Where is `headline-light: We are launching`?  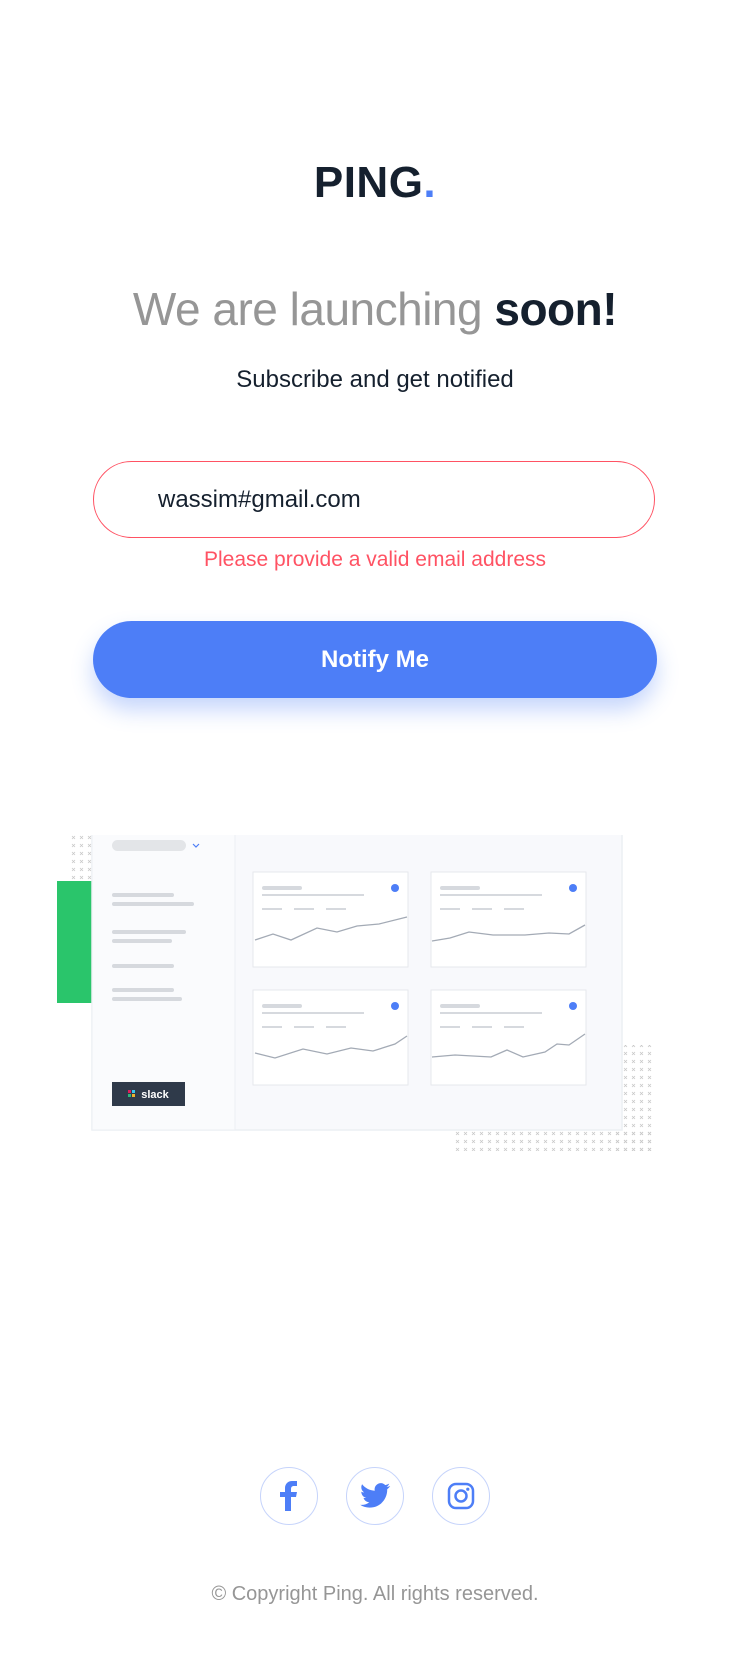 headline-light: We are launching is located at coordinates (313, 309).